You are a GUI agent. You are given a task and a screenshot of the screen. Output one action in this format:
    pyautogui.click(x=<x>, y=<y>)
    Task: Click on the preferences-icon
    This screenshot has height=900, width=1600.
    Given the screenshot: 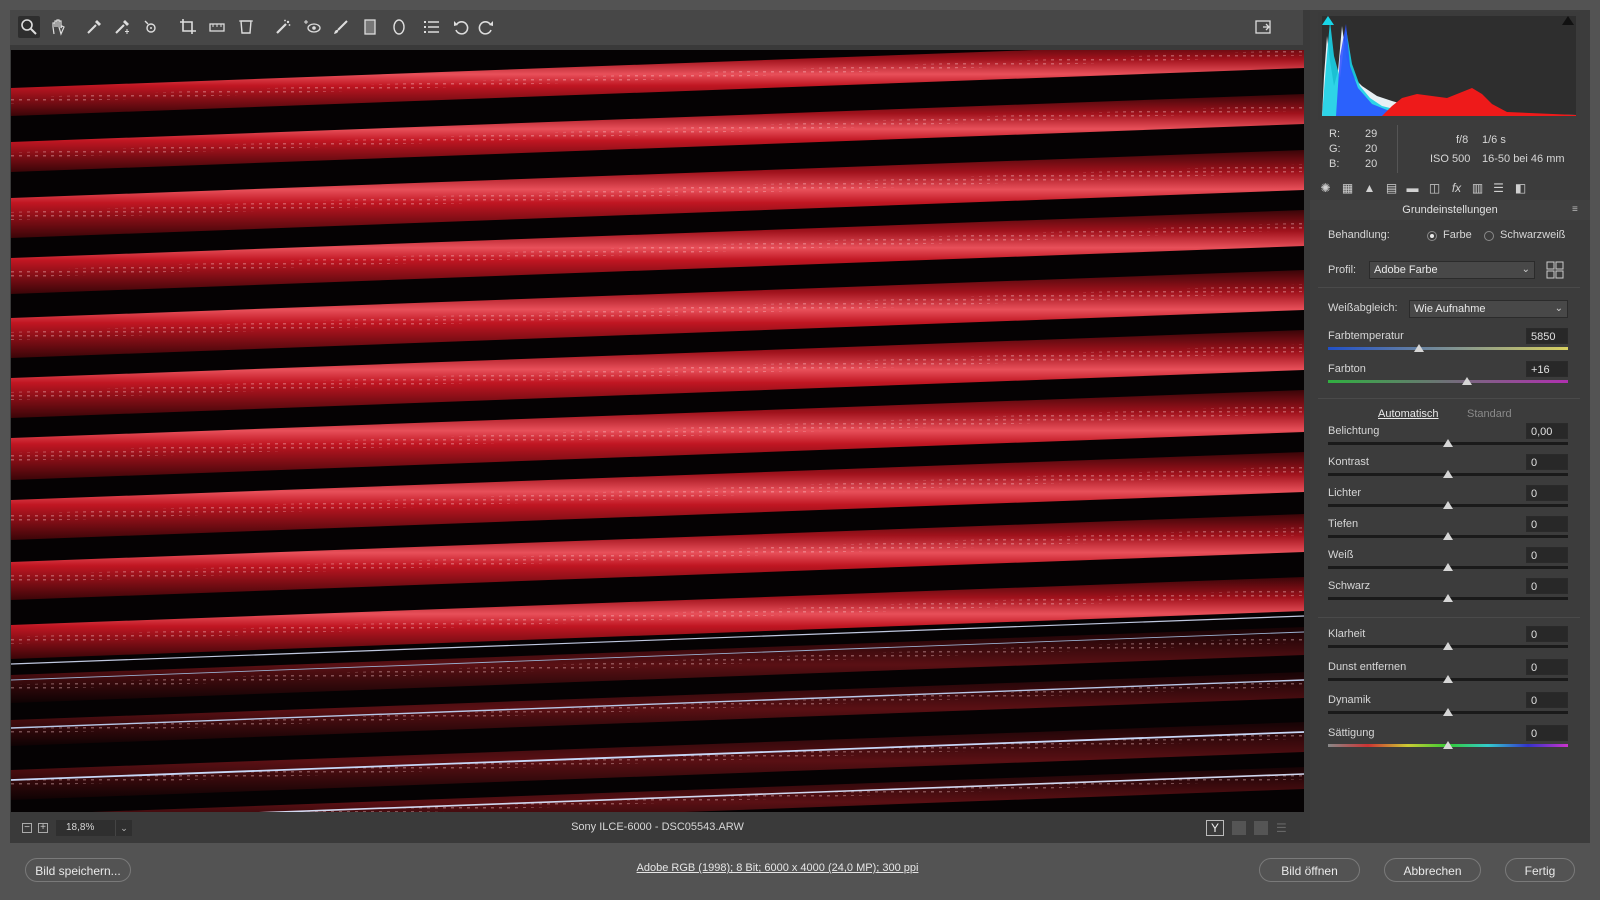 What is the action you would take?
    pyautogui.click(x=432, y=27)
    